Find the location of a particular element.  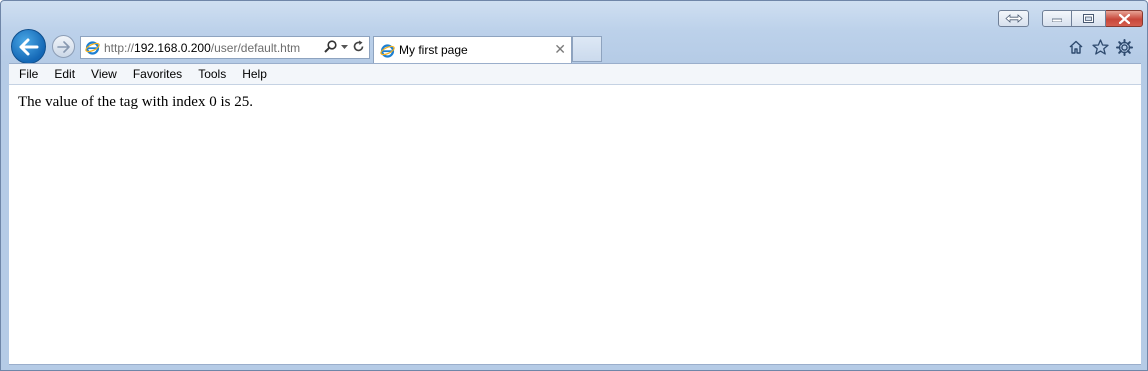

menu-help: Help is located at coordinates (254, 74).